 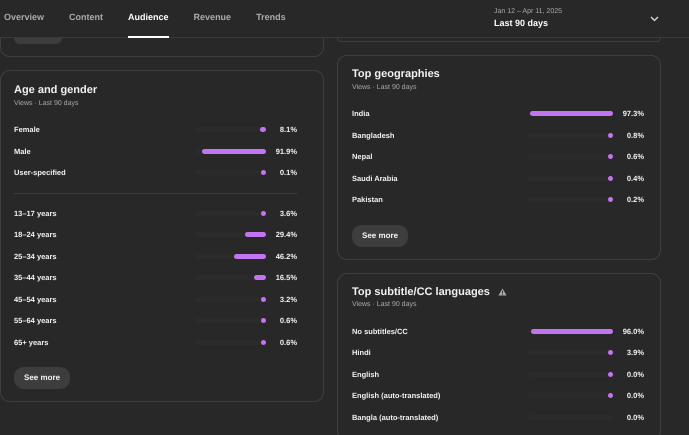 I want to click on tab: Trends, so click(x=271, y=19).